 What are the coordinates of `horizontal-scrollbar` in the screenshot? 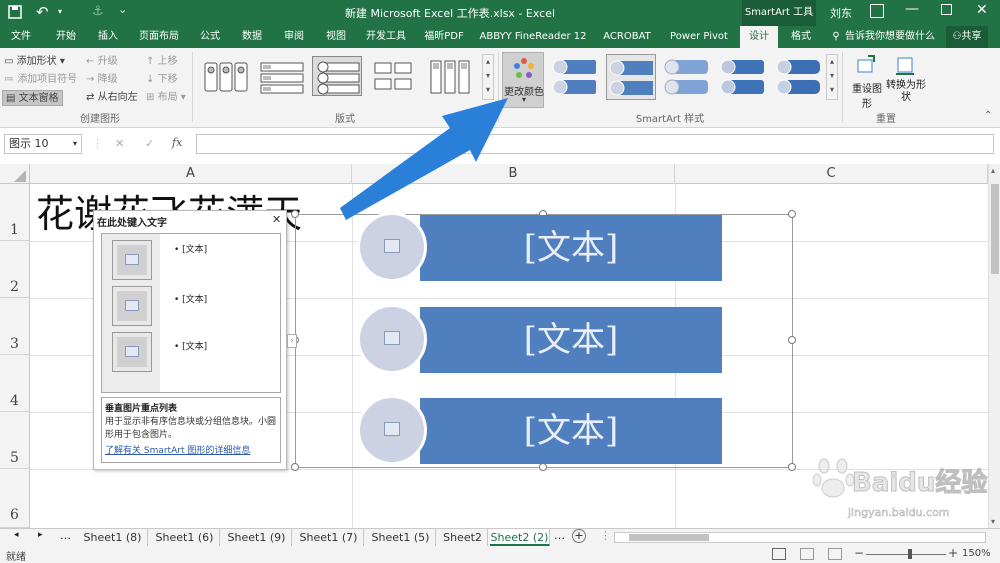 It's located at (800, 537).